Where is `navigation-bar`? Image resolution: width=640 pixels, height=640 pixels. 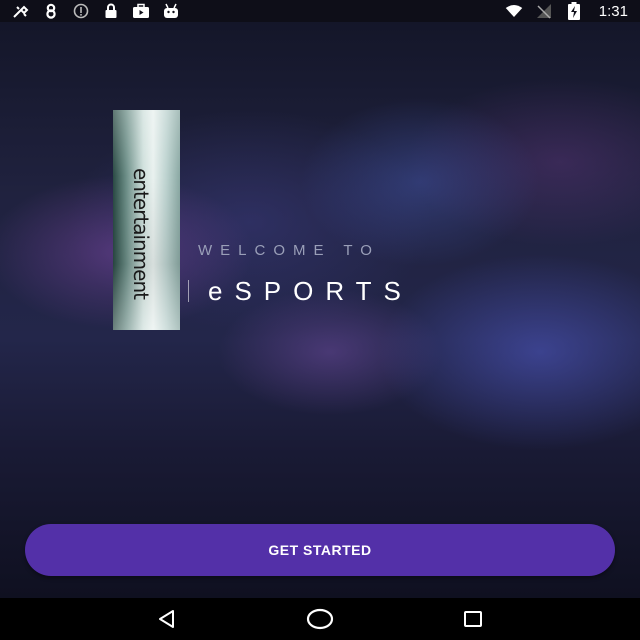
navigation-bar is located at coordinates (320, 619).